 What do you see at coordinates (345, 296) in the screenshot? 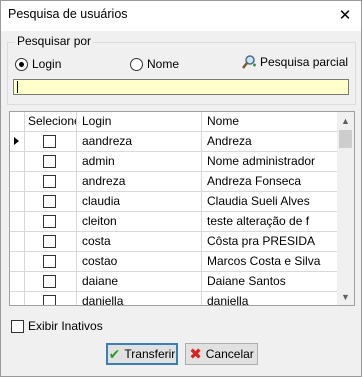
I see `scroll-down-arrow-icon: ▼` at bounding box center [345, 296].